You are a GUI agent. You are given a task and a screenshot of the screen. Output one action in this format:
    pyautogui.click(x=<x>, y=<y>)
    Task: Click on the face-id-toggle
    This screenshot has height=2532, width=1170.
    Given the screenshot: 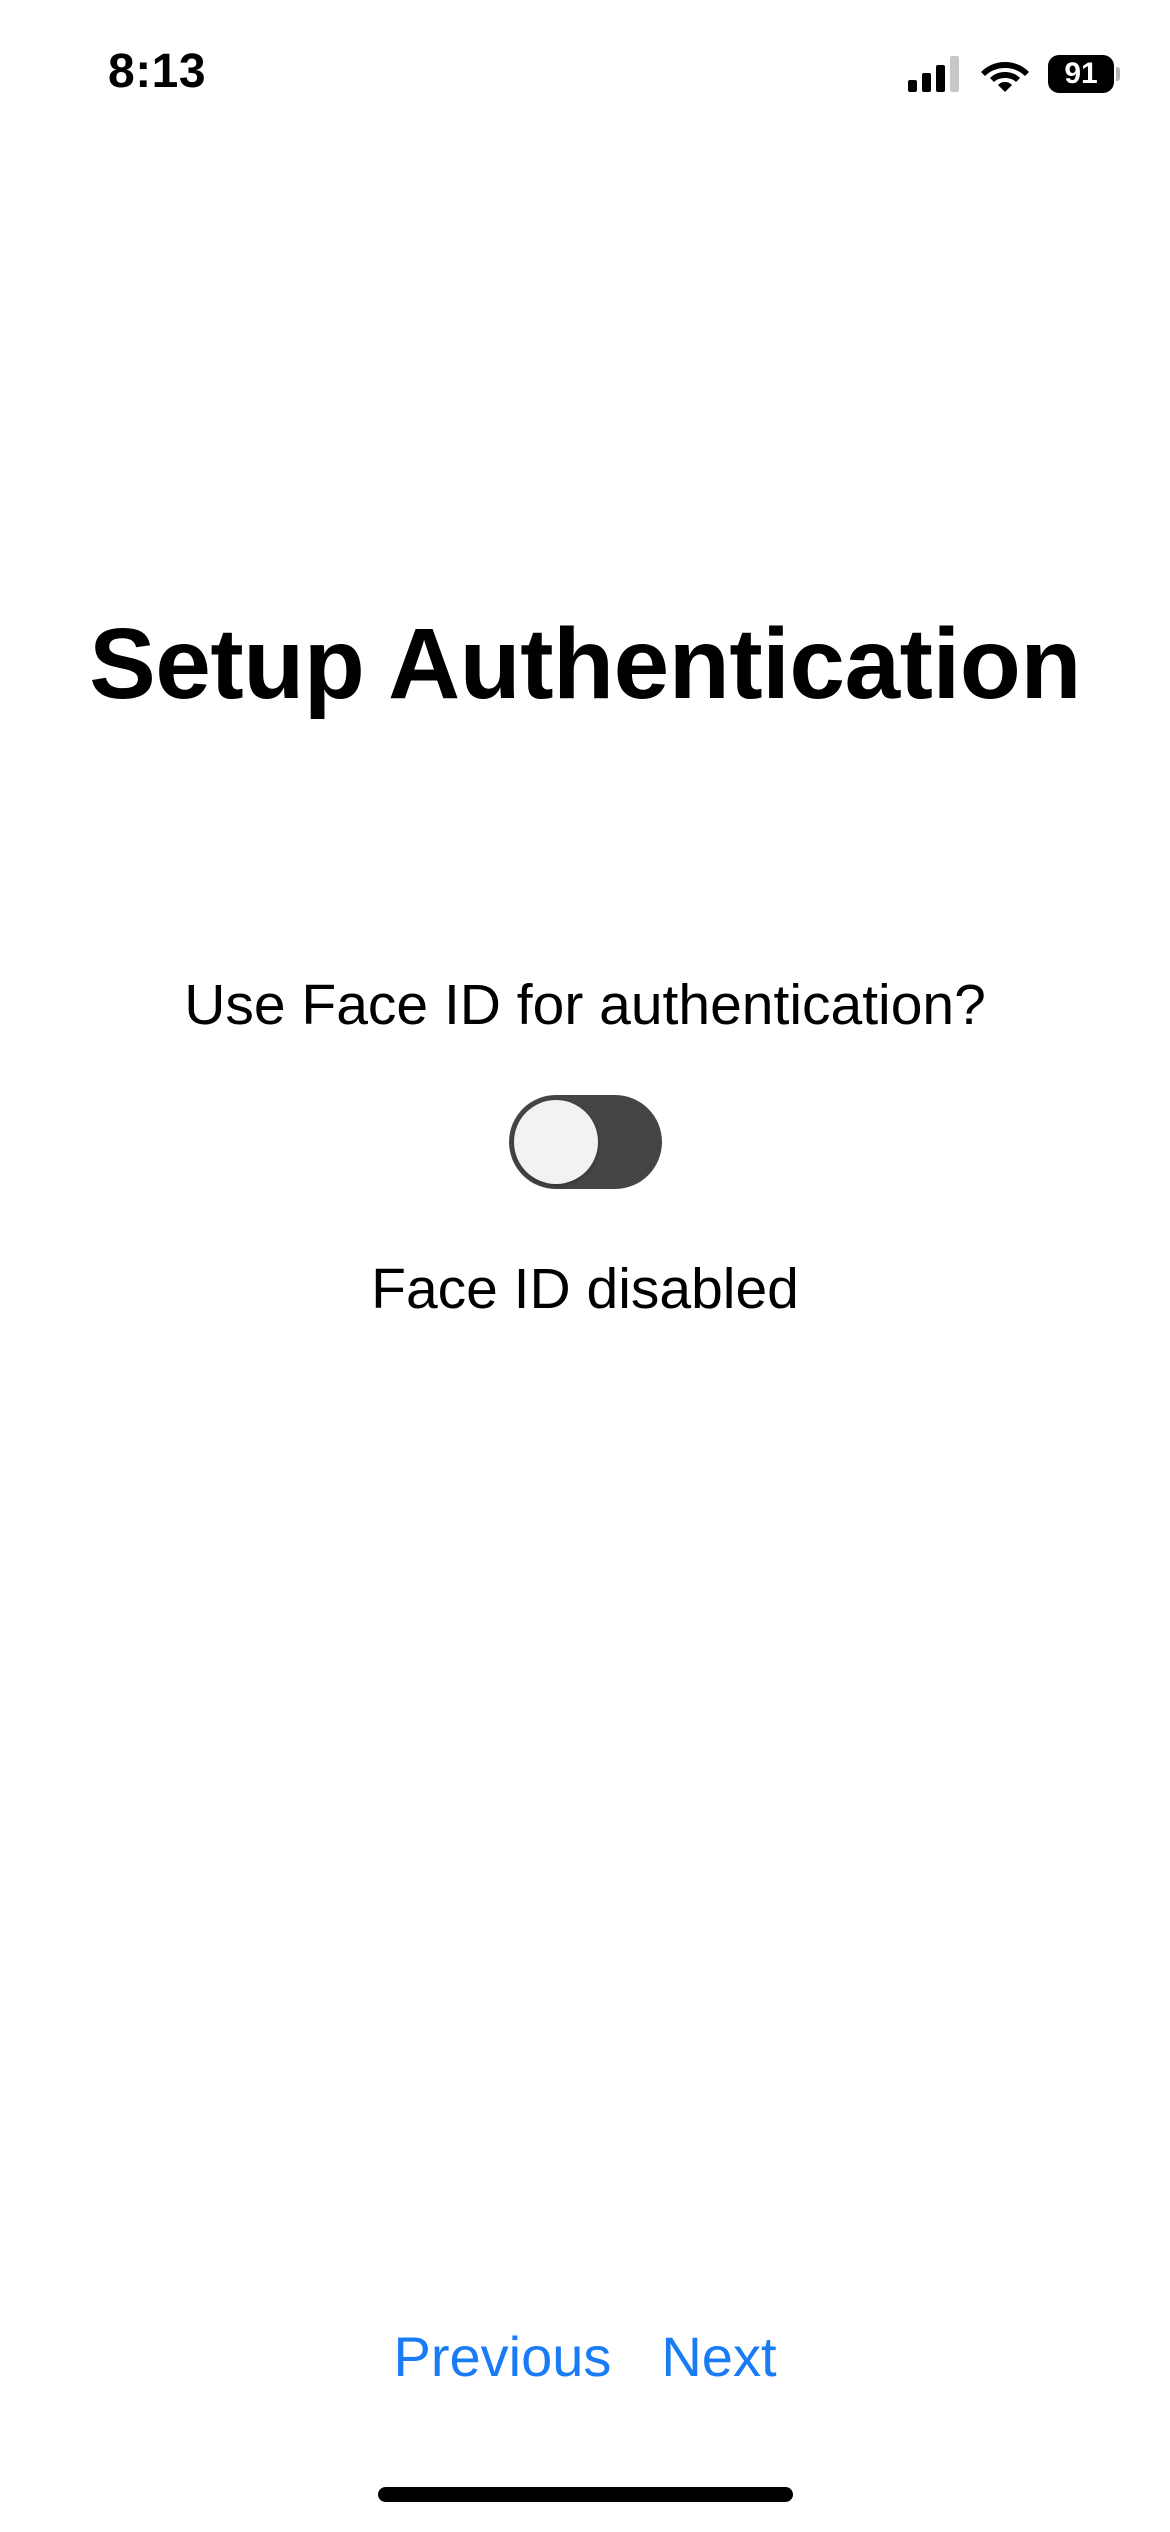 What is the action you would take?
    pyautogui.click(x=585, y=1142)
    